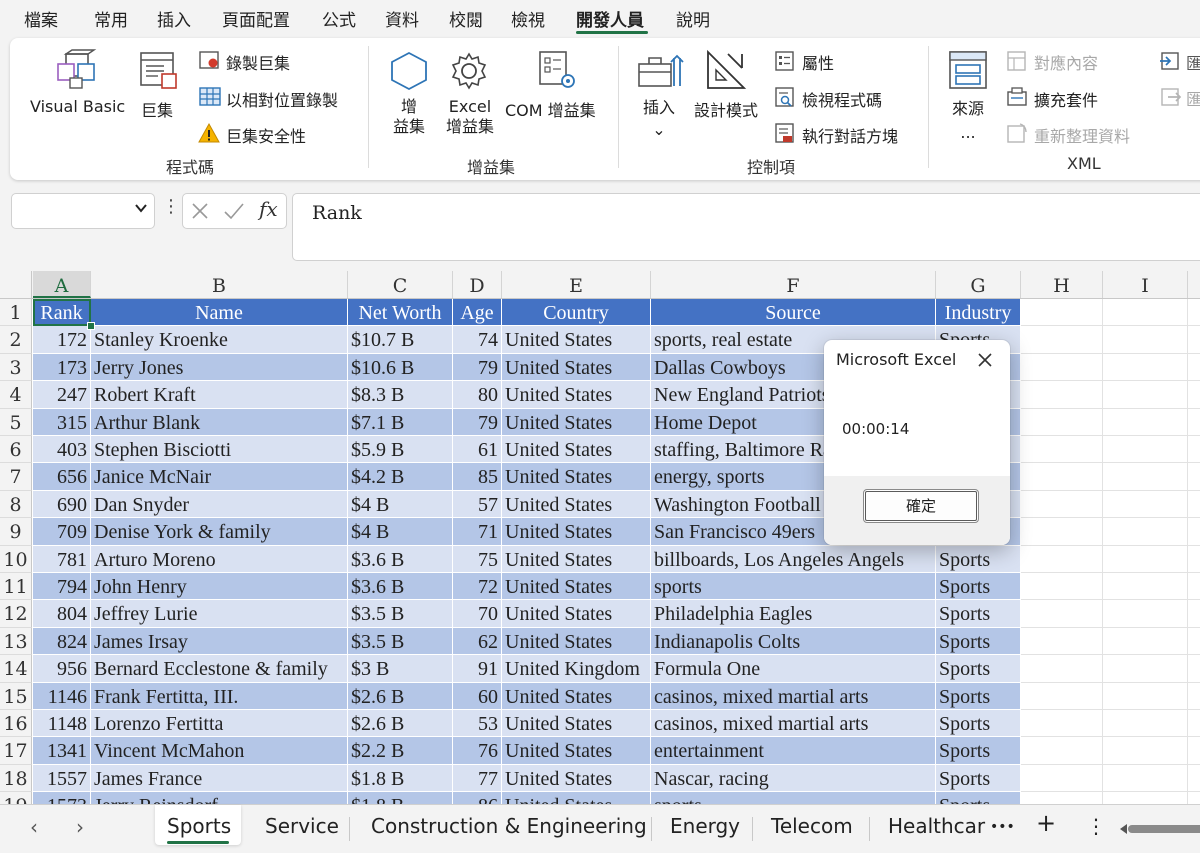 The image size is (1200, 853). Describe the element at coordinates (793, 751) in the screenshot. I see `table-cell: entertainment` at that location.